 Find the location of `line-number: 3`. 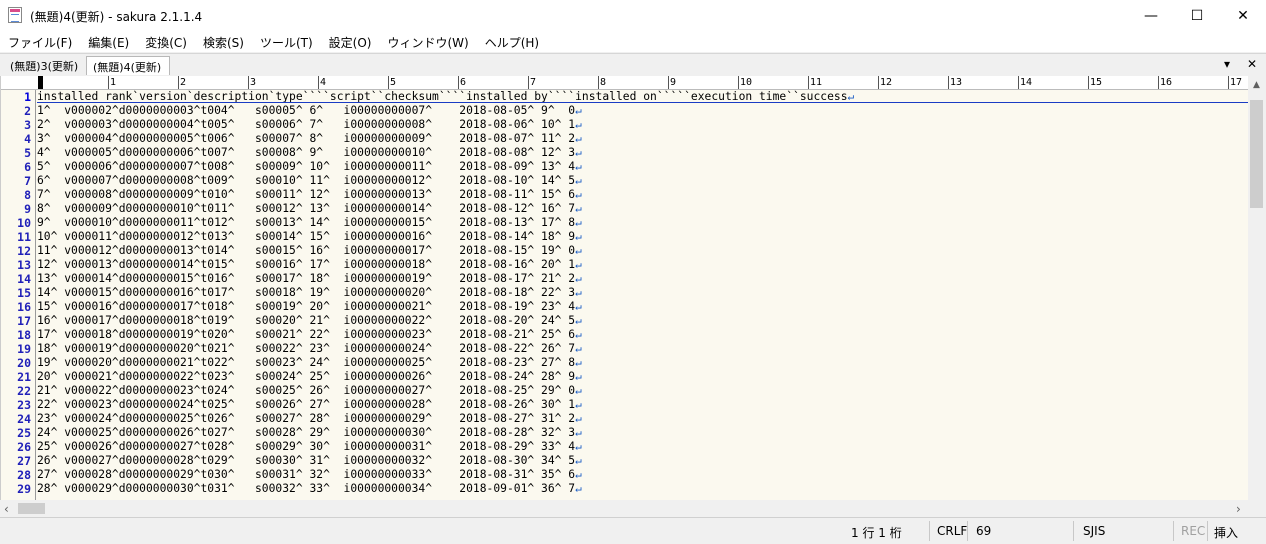

line-number: 3 is located at coordinates (16, 125).